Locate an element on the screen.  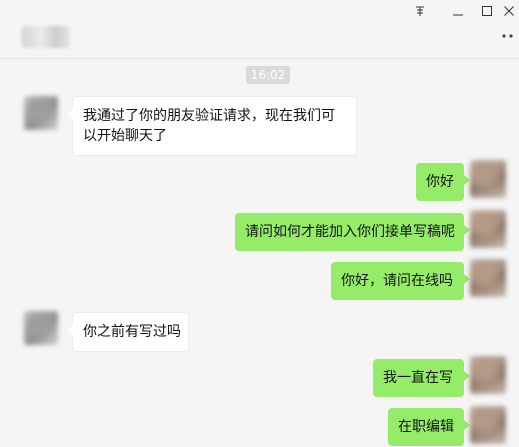
message-bubble-me: 在职编辑 is located at coordinates (429, 427).